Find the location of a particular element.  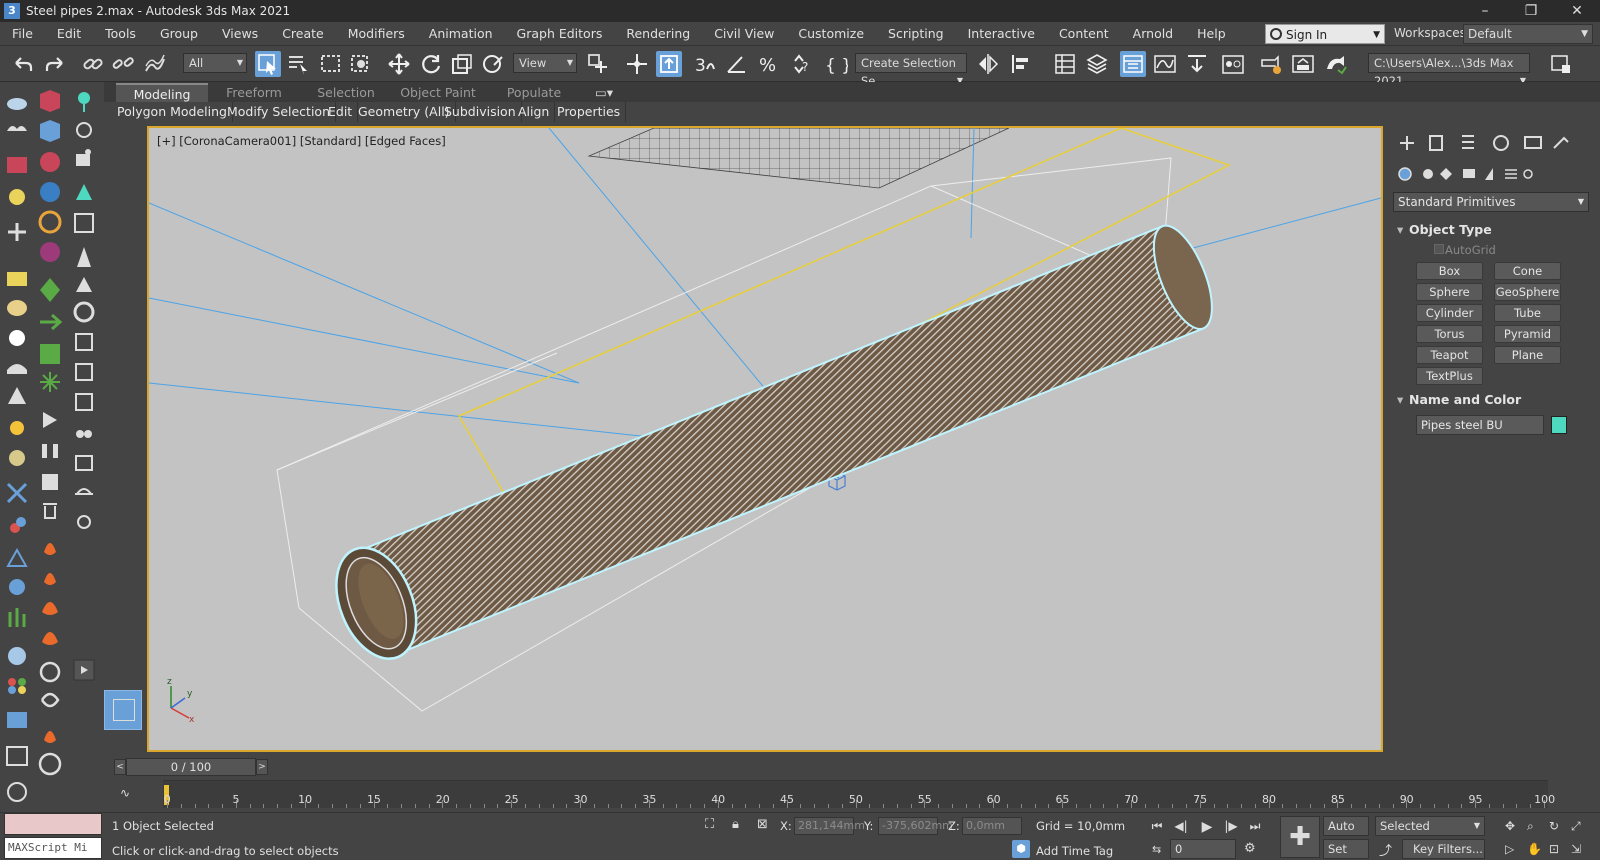

teapot-button: Teapot is located at coordinates (1449, 355).